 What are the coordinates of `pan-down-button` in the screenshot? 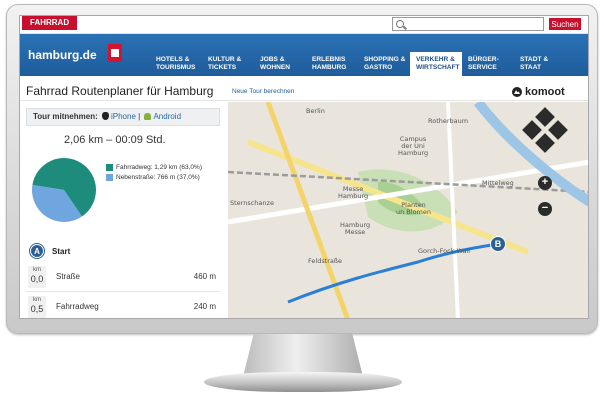 It's located at (545, 143).